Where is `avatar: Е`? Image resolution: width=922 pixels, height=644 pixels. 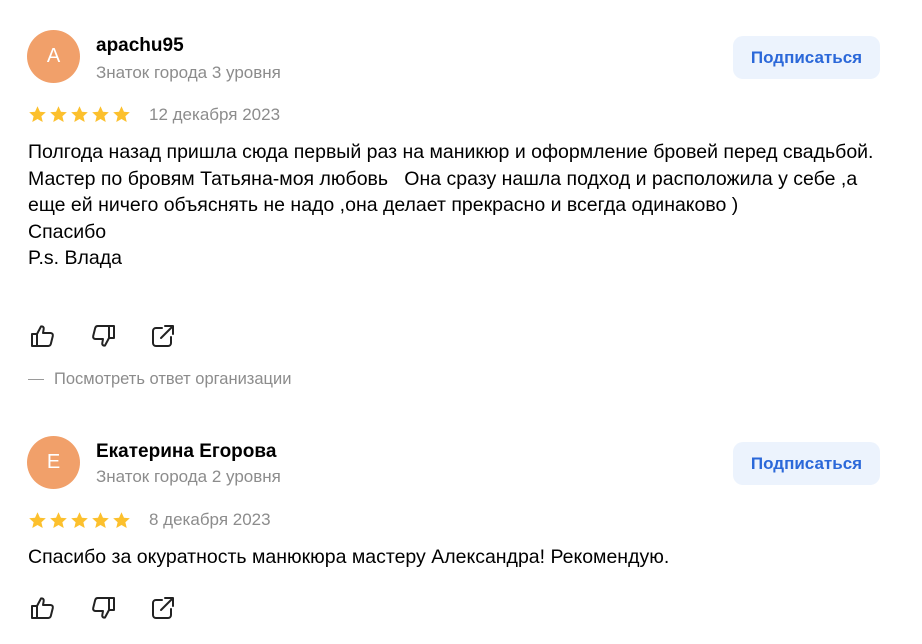 avatar: Е is located at coordinates (53, 462).